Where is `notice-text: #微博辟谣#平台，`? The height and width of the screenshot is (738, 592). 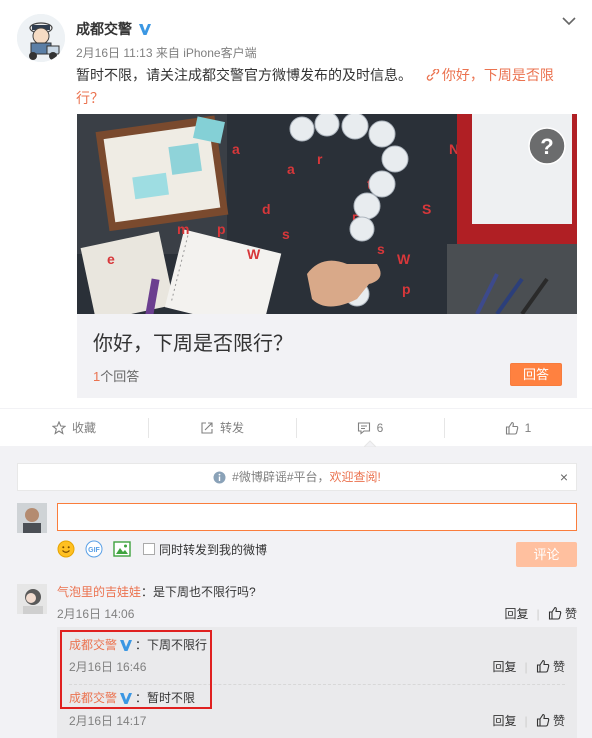
notice-text: #微博辟谣#平台， is located at coordinates (281, 477).